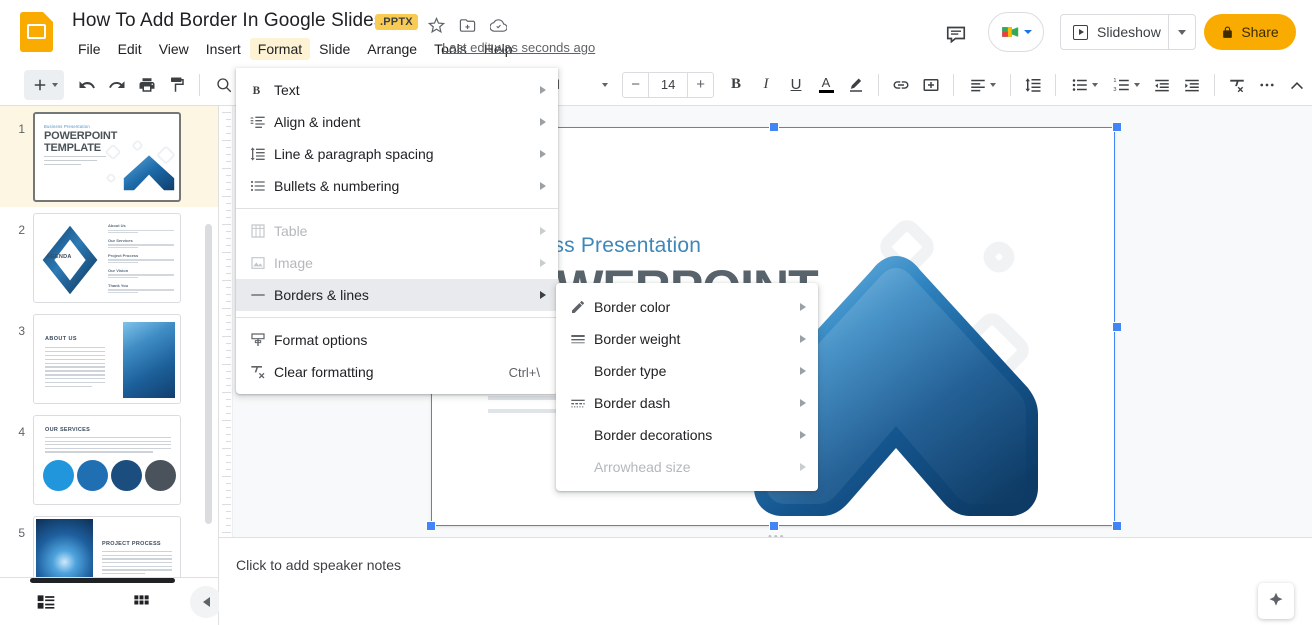 Image resolution: width=1312 pixels, height=625 pixels. Describe the element at coordinates (318, 565) in the screenshot. I see `speaker-notes-placeholder: Click to add speaker notes` at that location.